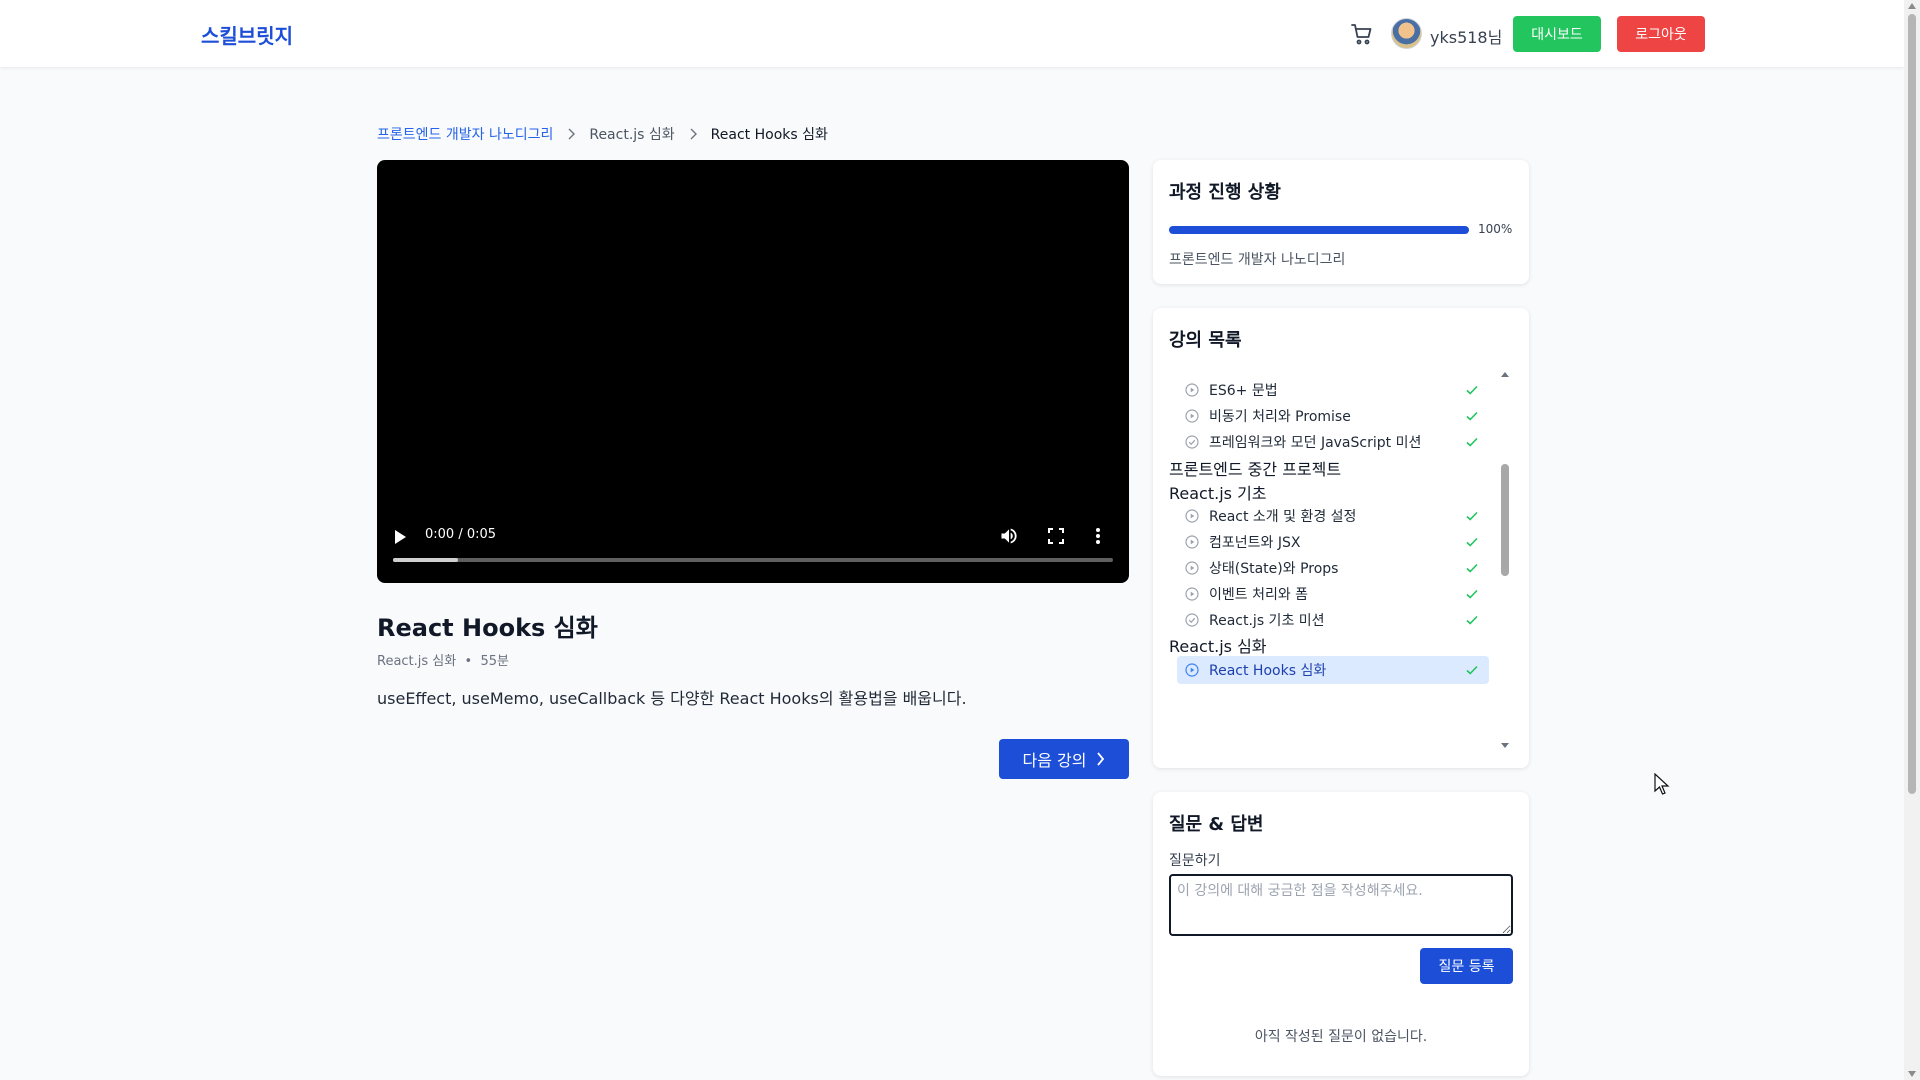 The image size is (1920, 1080). I want to click on empty-questions-text: 아직 작성된 질문이 없습니다., so click(1341, 1037).